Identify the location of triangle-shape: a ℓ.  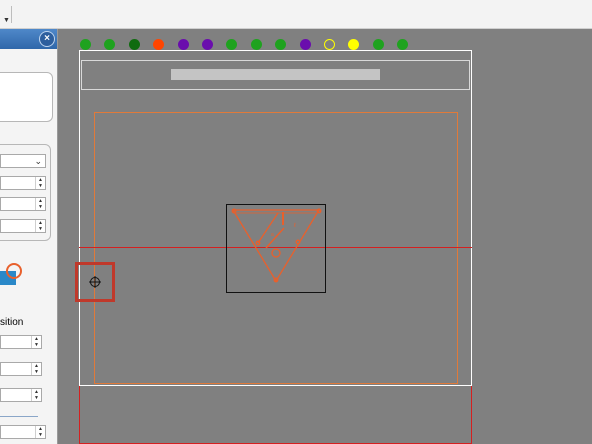
(276, 245).